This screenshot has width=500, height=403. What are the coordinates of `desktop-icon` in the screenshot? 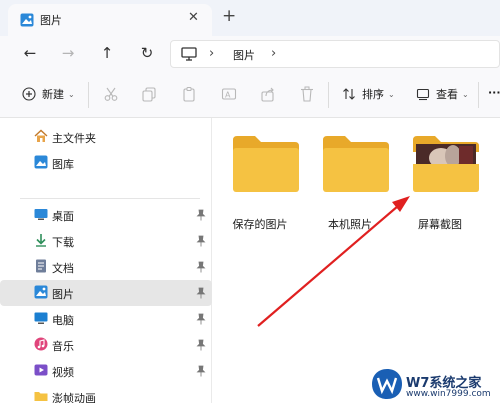 It's located at (41, 214).